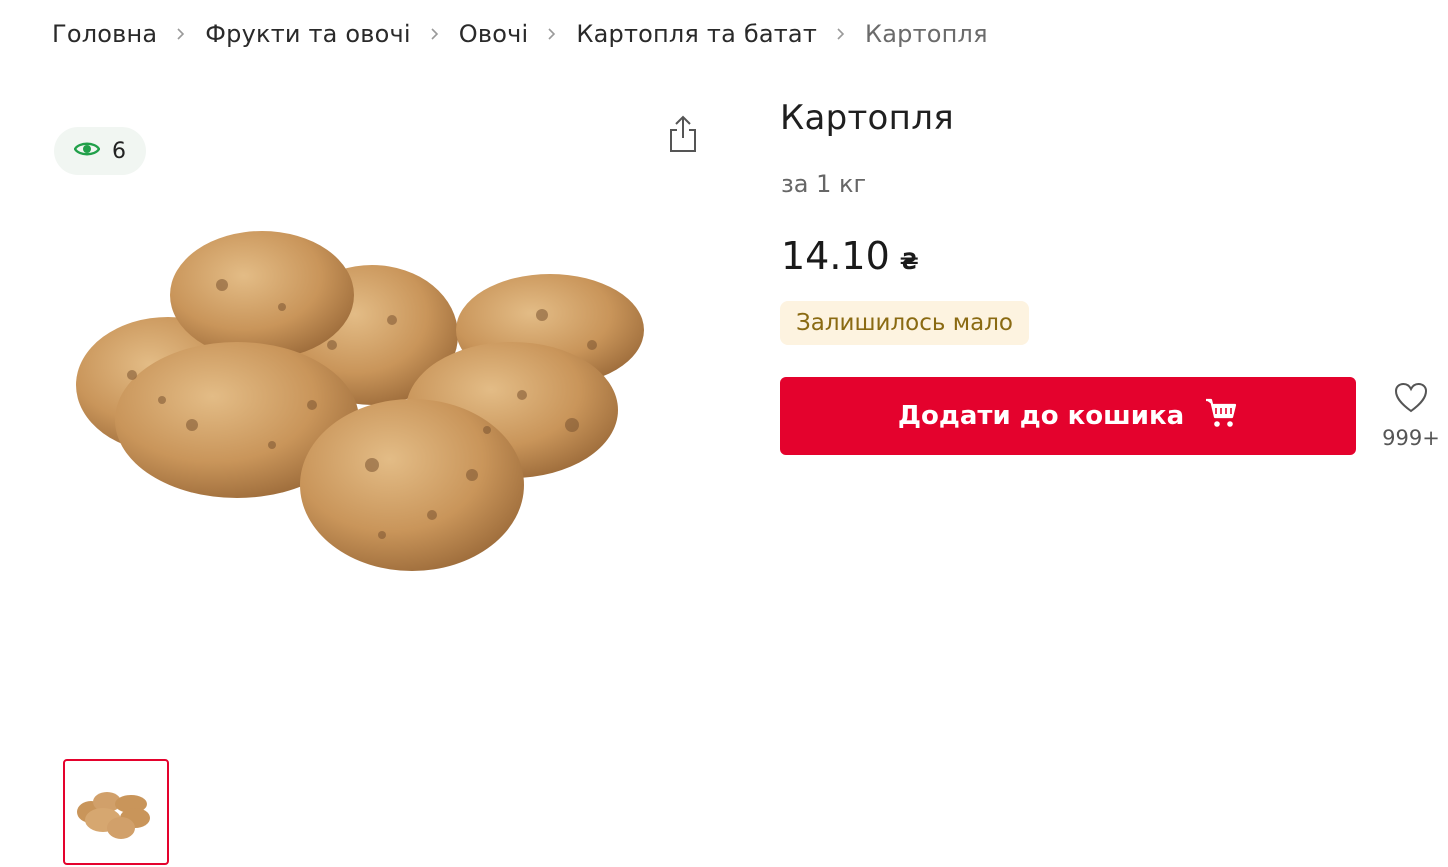  Describe the element at coordinates (909, 262) in the screenshot. I see `price-currency: ₴` at that location.